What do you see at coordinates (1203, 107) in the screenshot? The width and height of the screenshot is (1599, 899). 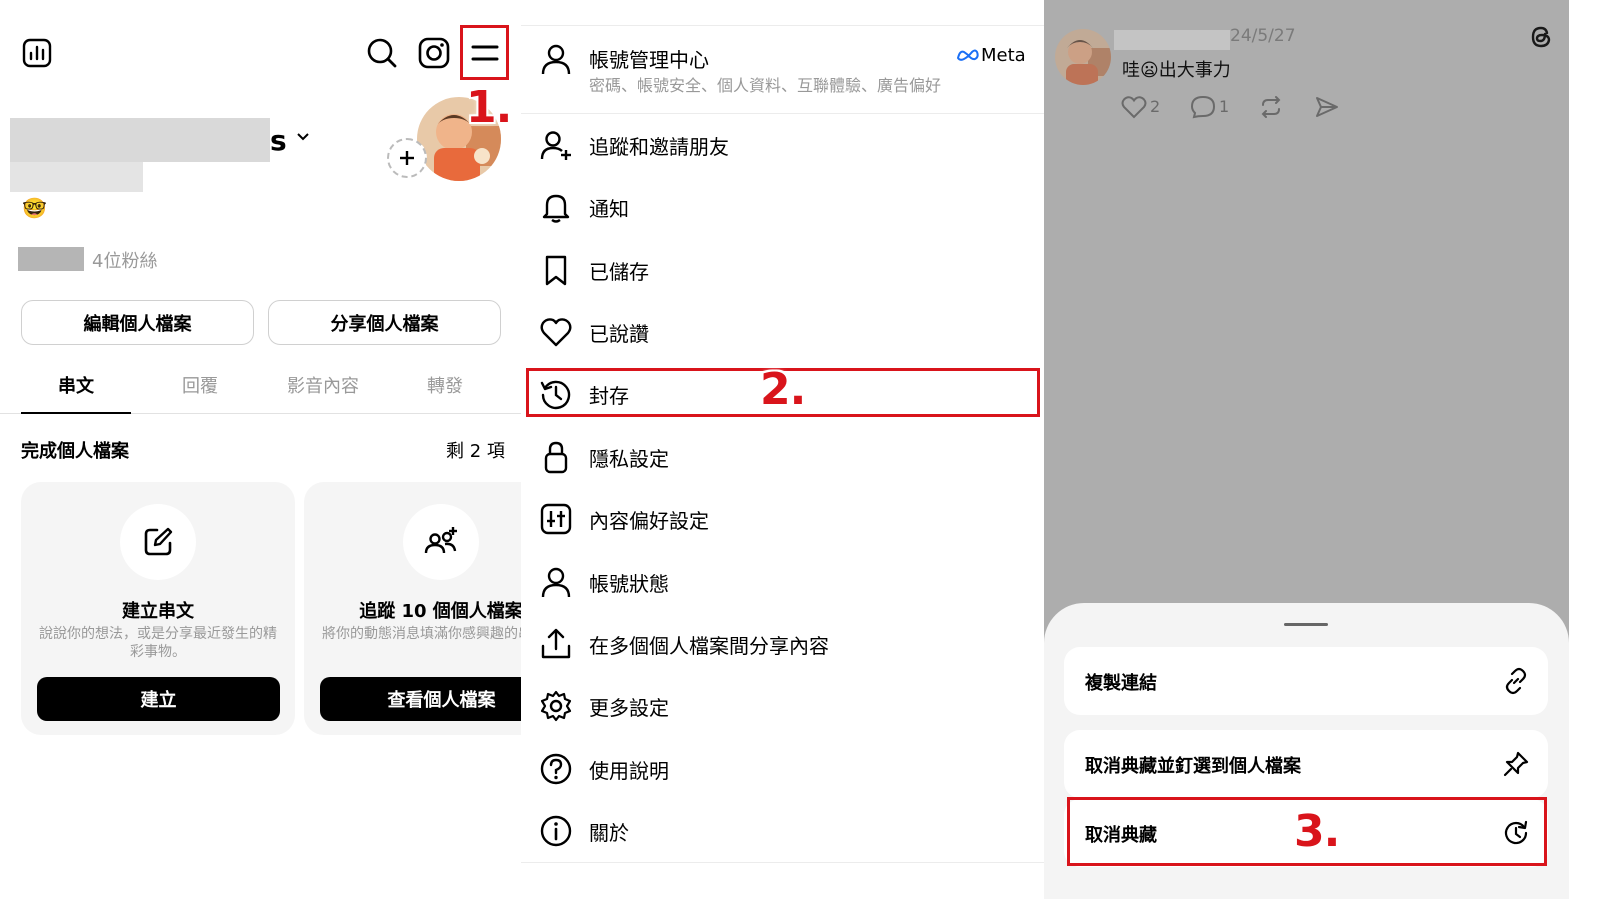 I see `reply-icon` at bounding box center [1203, 107].